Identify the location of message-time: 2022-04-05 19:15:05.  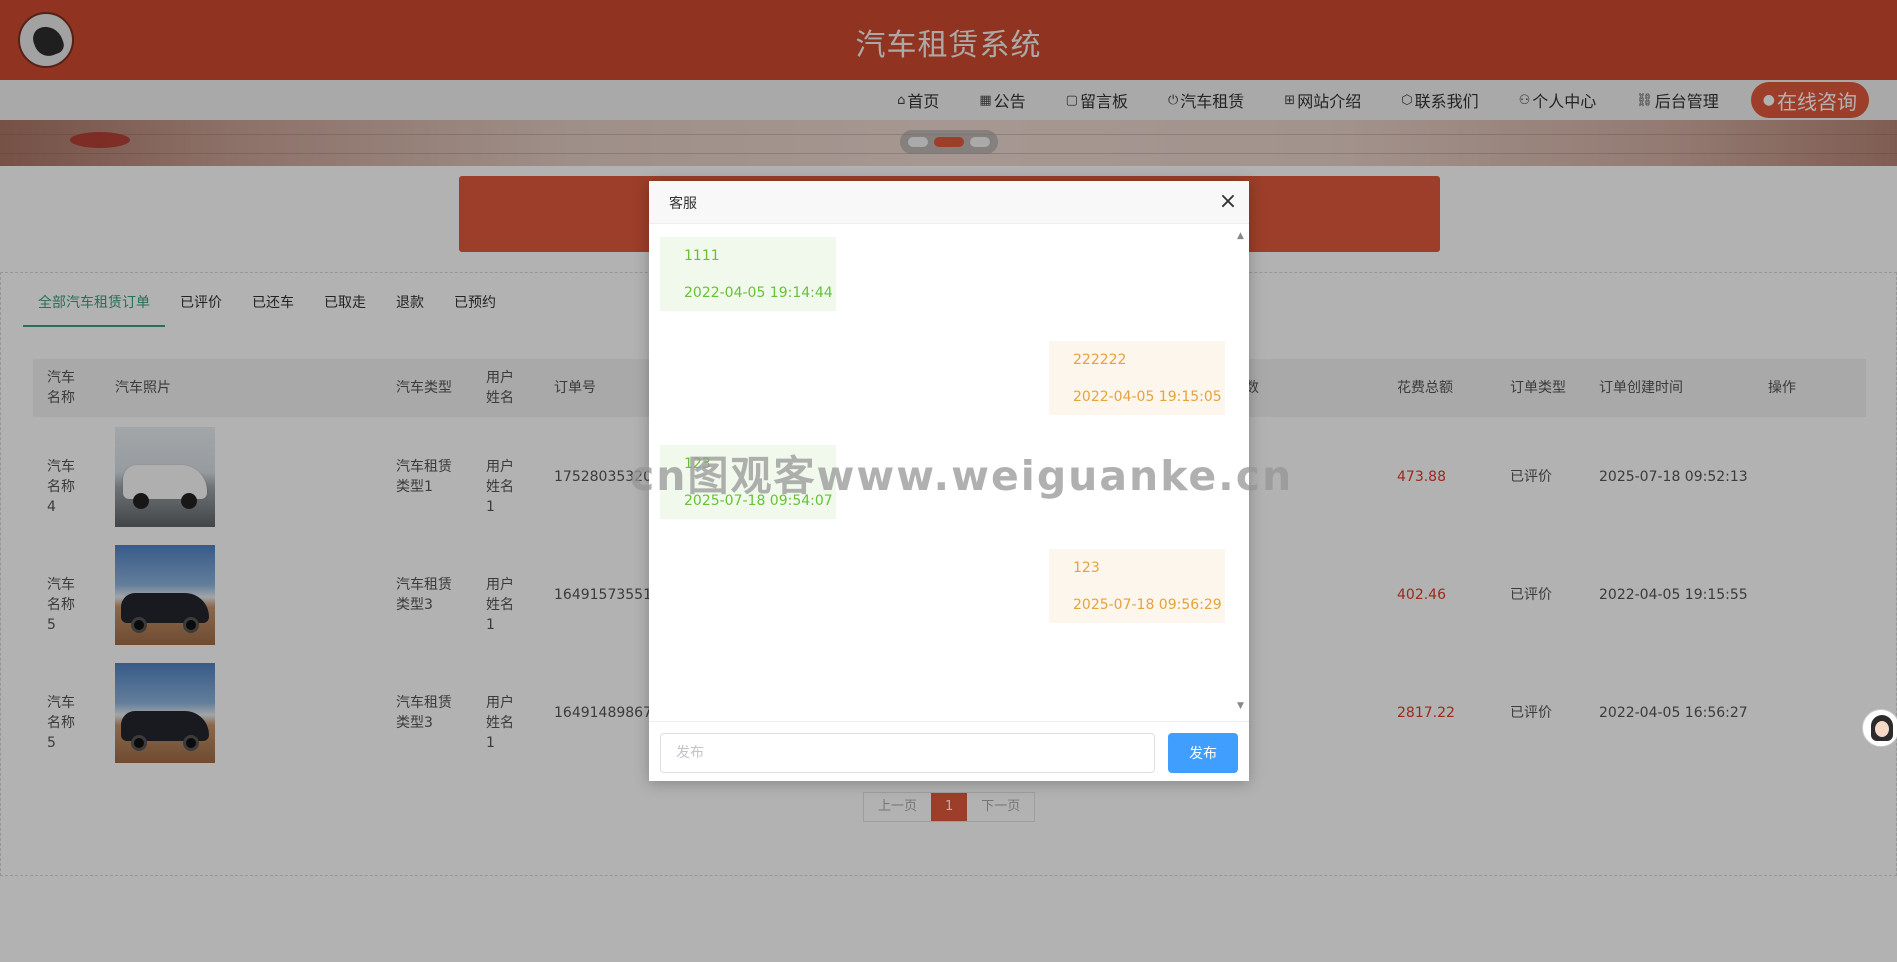
(1147, 397).